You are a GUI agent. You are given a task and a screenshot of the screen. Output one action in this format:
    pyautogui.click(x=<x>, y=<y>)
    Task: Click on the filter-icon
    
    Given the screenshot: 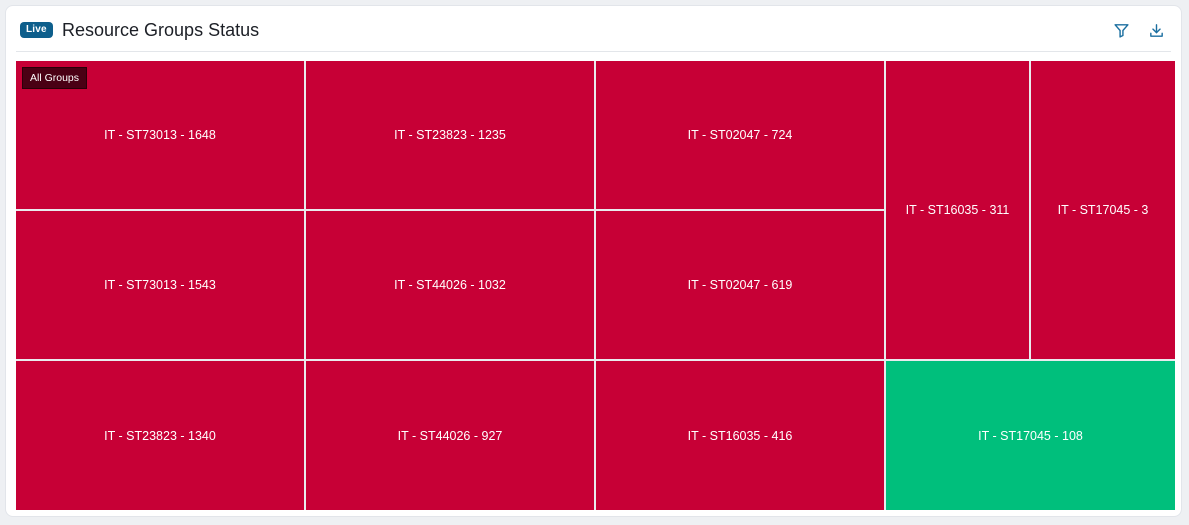 What is the action you would take?
    pyautogui.click(x=1121, y=30)
    